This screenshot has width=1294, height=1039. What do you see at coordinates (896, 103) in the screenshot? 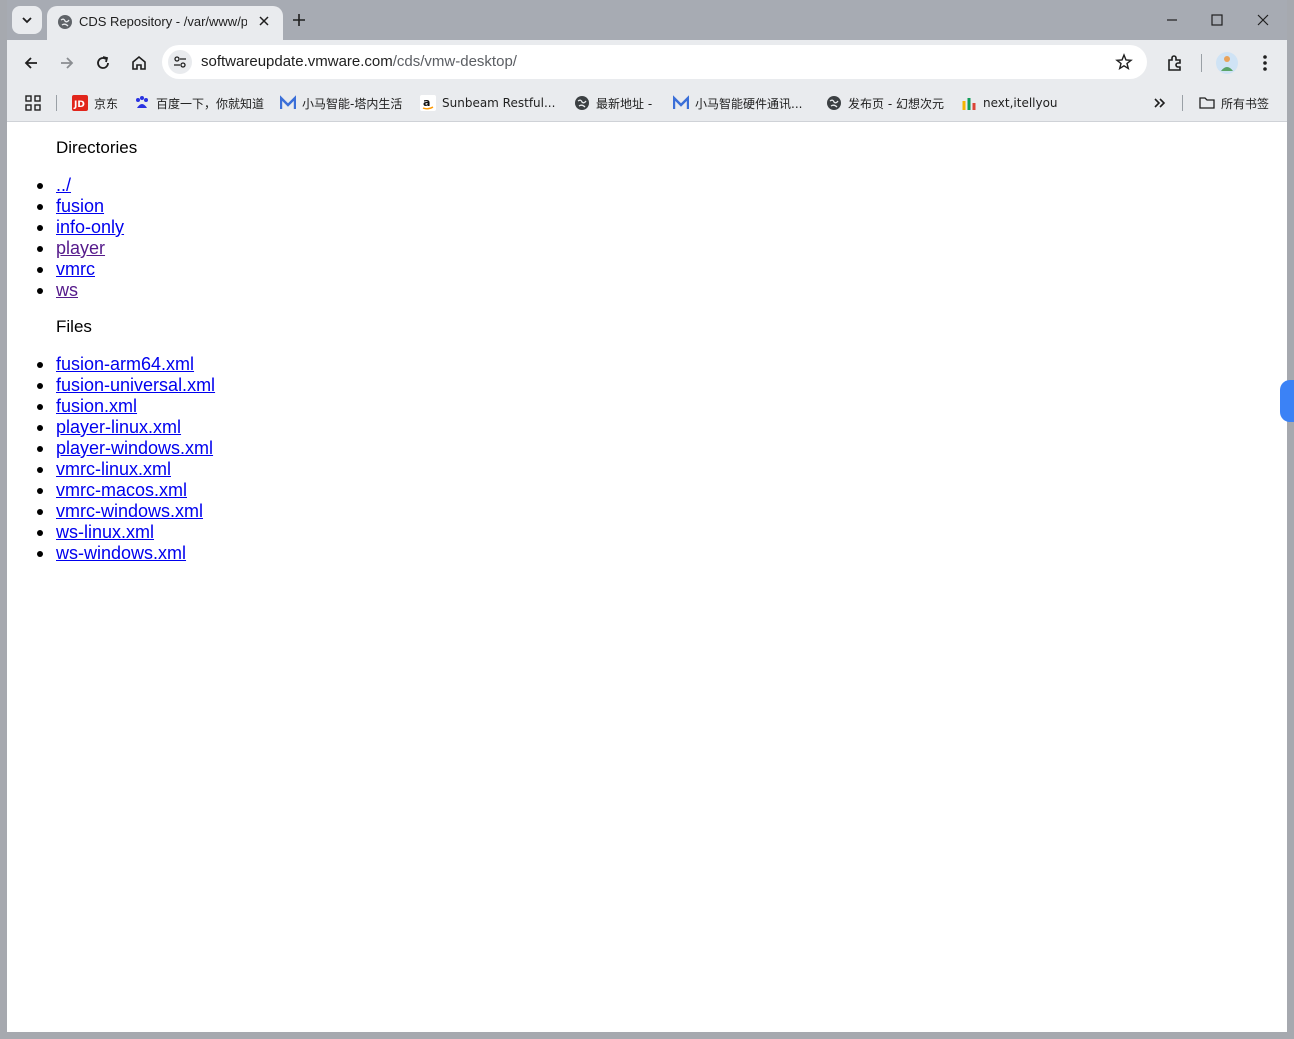
I see `bookmark-label: 发布页 - 幻想次元` at bounding box center [896, 103].